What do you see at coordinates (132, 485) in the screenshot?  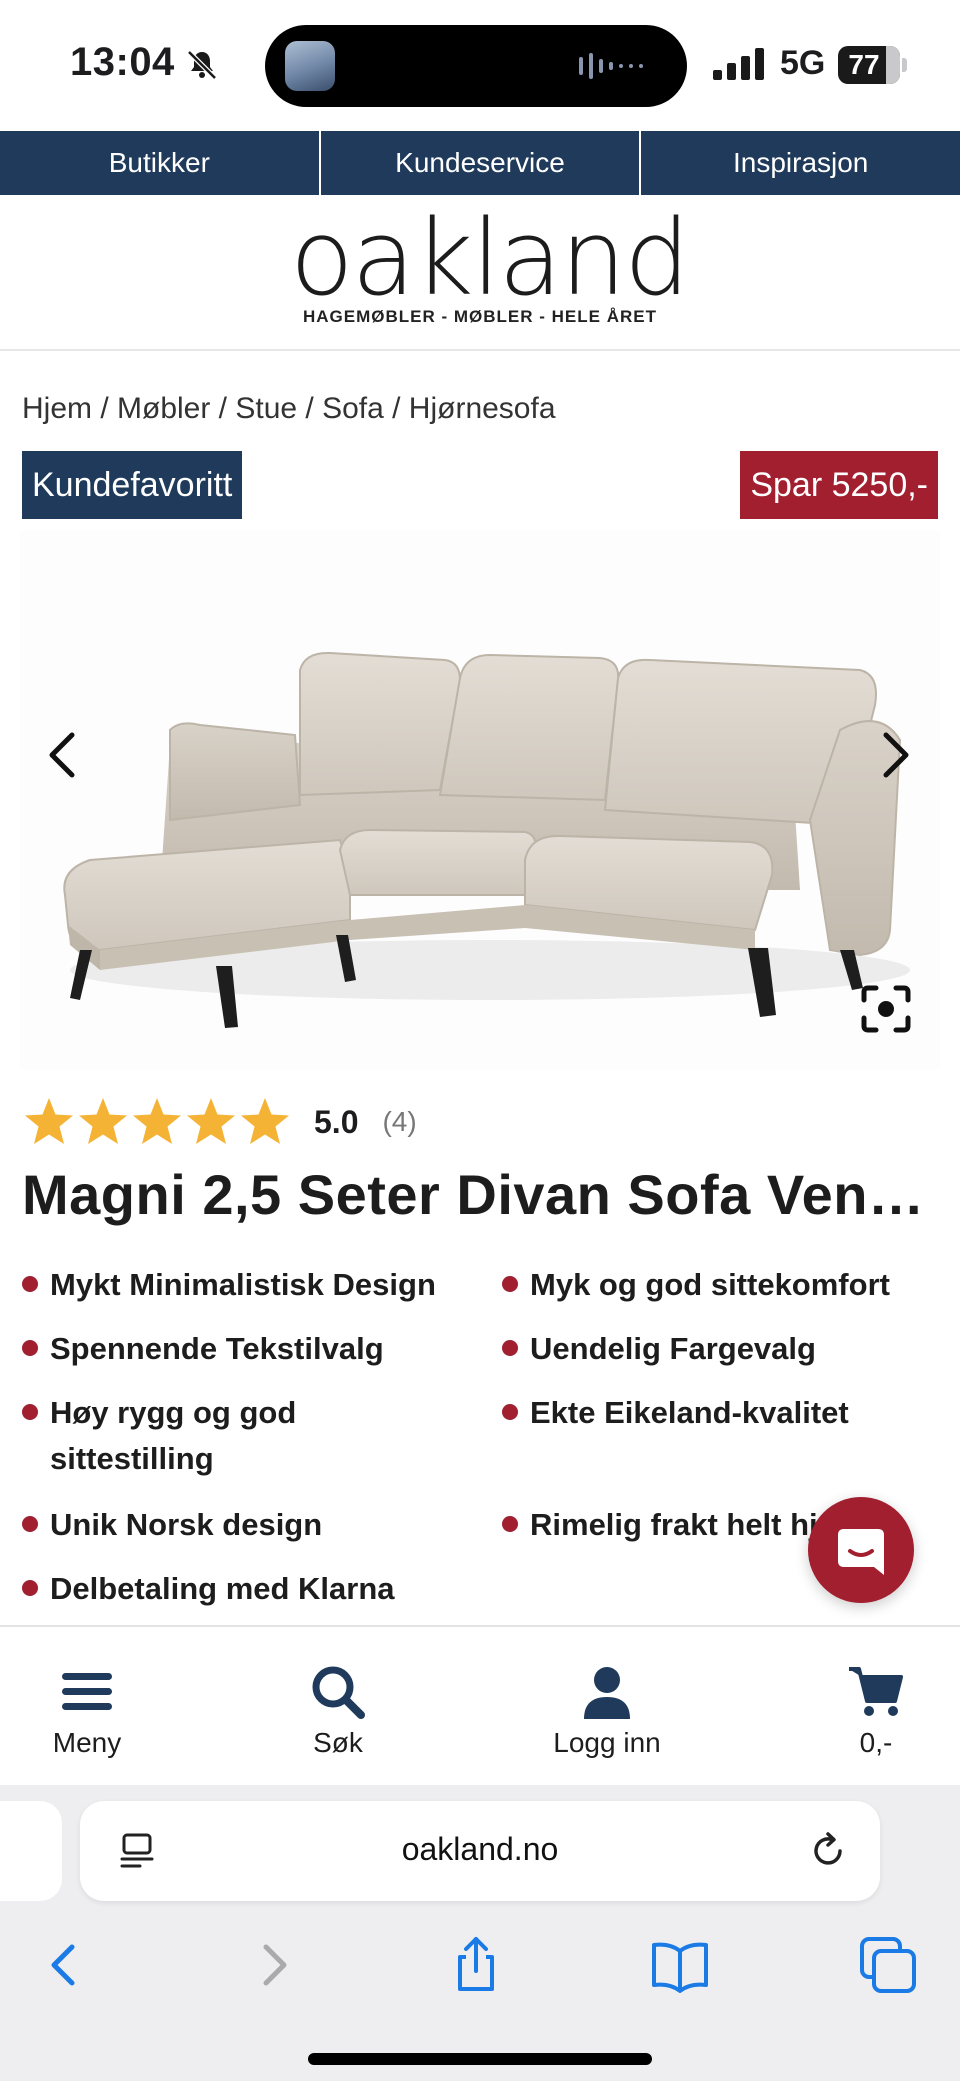 I see `customer-favorite-badge: Kundefavoritt` at bounding box center [132, 485].